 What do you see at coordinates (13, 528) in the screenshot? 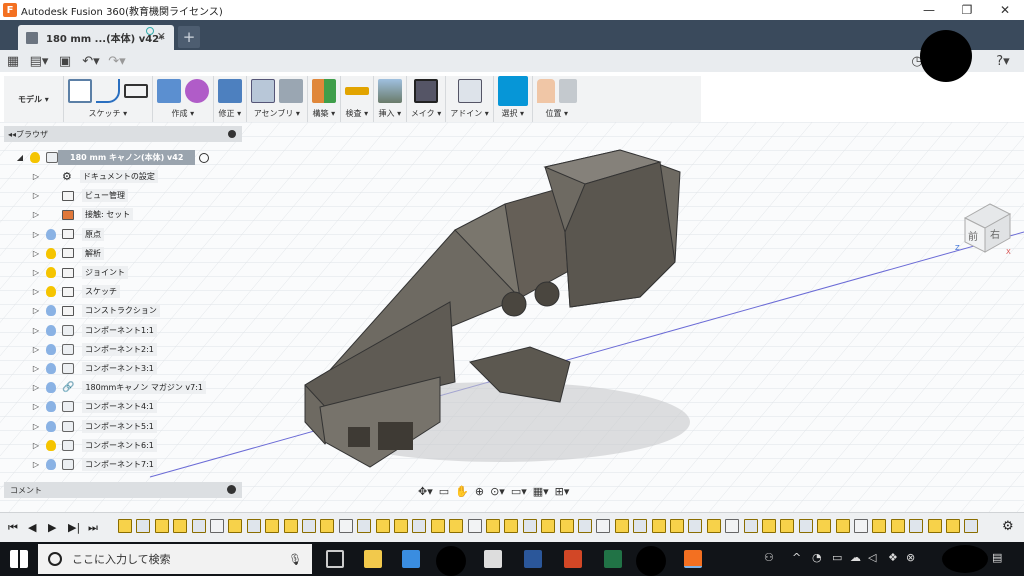
I see `timeline-start-icon: ⏮` at bounding box center [13, 528].